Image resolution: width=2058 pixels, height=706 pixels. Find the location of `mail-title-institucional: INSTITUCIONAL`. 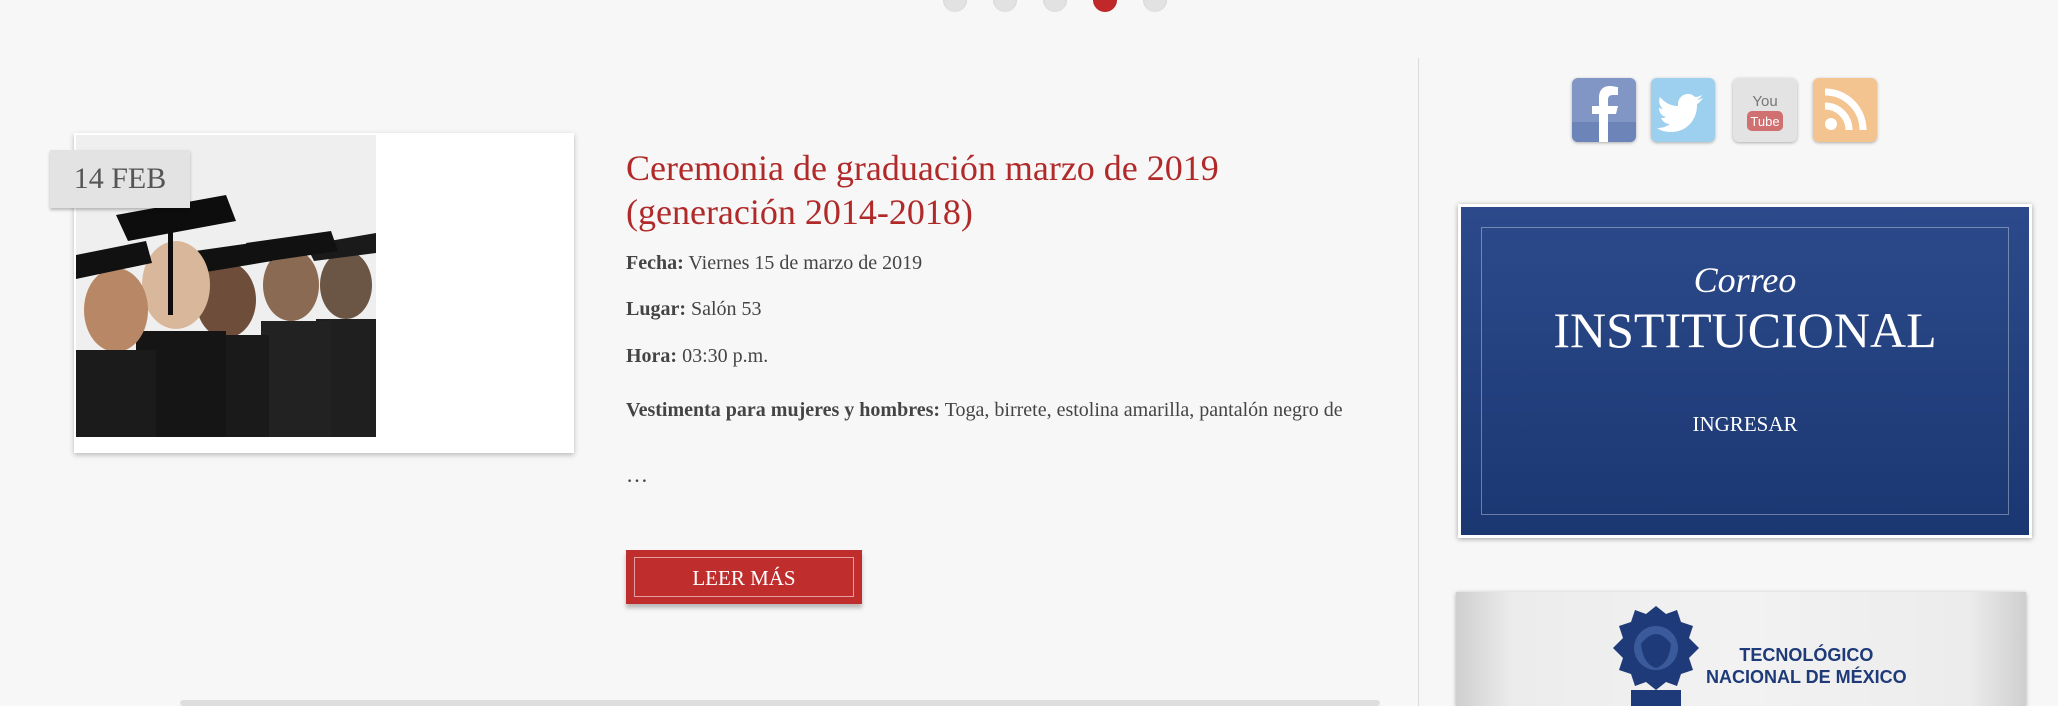

mail-title-institucional: INSTITUCIONAL is located at coordinates (1745, 330).